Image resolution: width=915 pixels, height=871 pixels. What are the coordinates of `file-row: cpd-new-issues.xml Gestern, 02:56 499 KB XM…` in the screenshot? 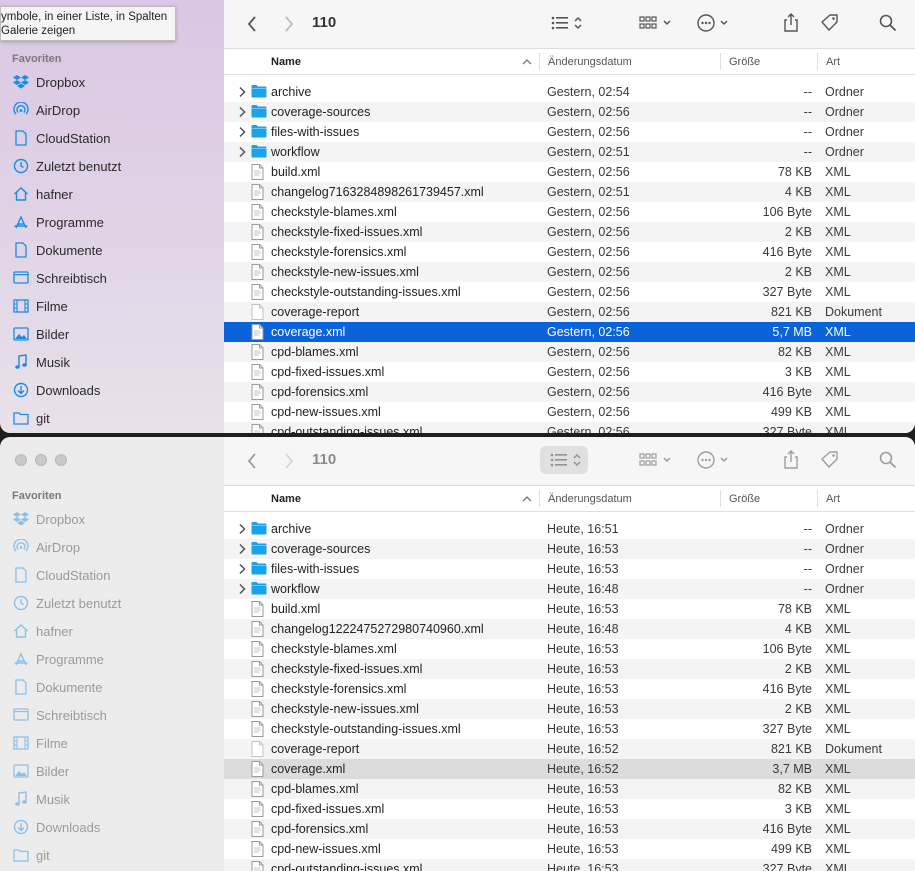 It's located at (569, 412).